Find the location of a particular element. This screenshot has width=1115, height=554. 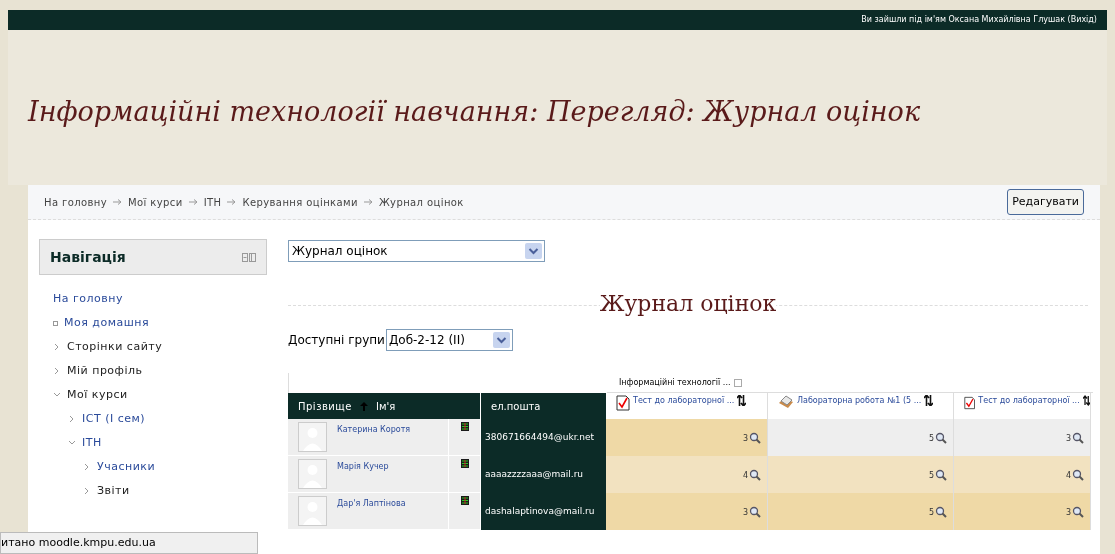

group-label: Доступні групи is located at coordinates (336, 340).